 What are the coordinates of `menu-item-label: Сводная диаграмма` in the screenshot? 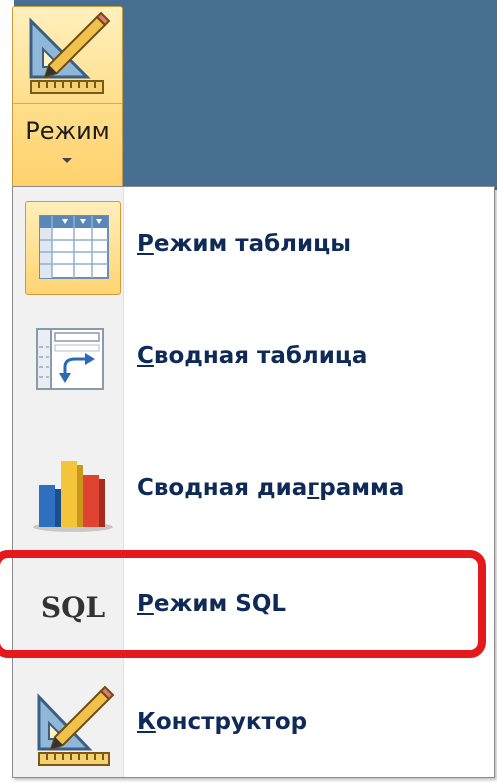 It's located at (271, 488).